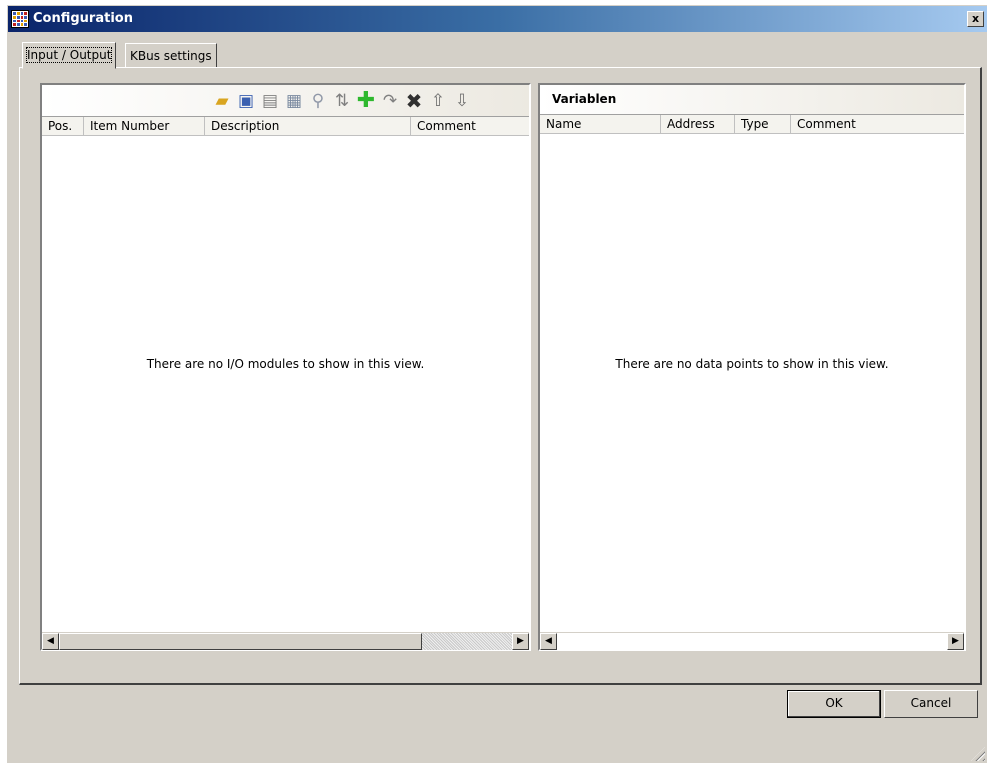 The height and width of the screenshot is (763, 987). I want to click on scroll-thumb, so click(240, 641).